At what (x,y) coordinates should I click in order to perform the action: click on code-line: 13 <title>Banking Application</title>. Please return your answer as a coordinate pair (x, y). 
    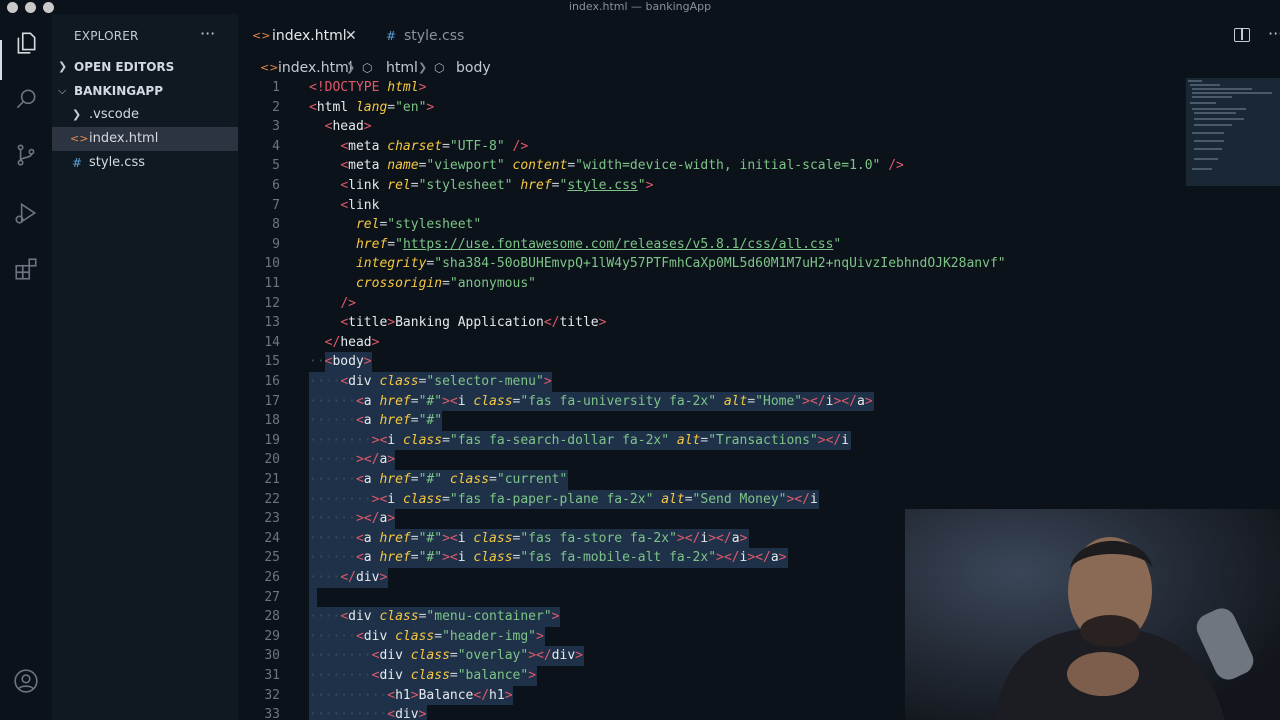
    Looking at the image, I should click on (759, 323).